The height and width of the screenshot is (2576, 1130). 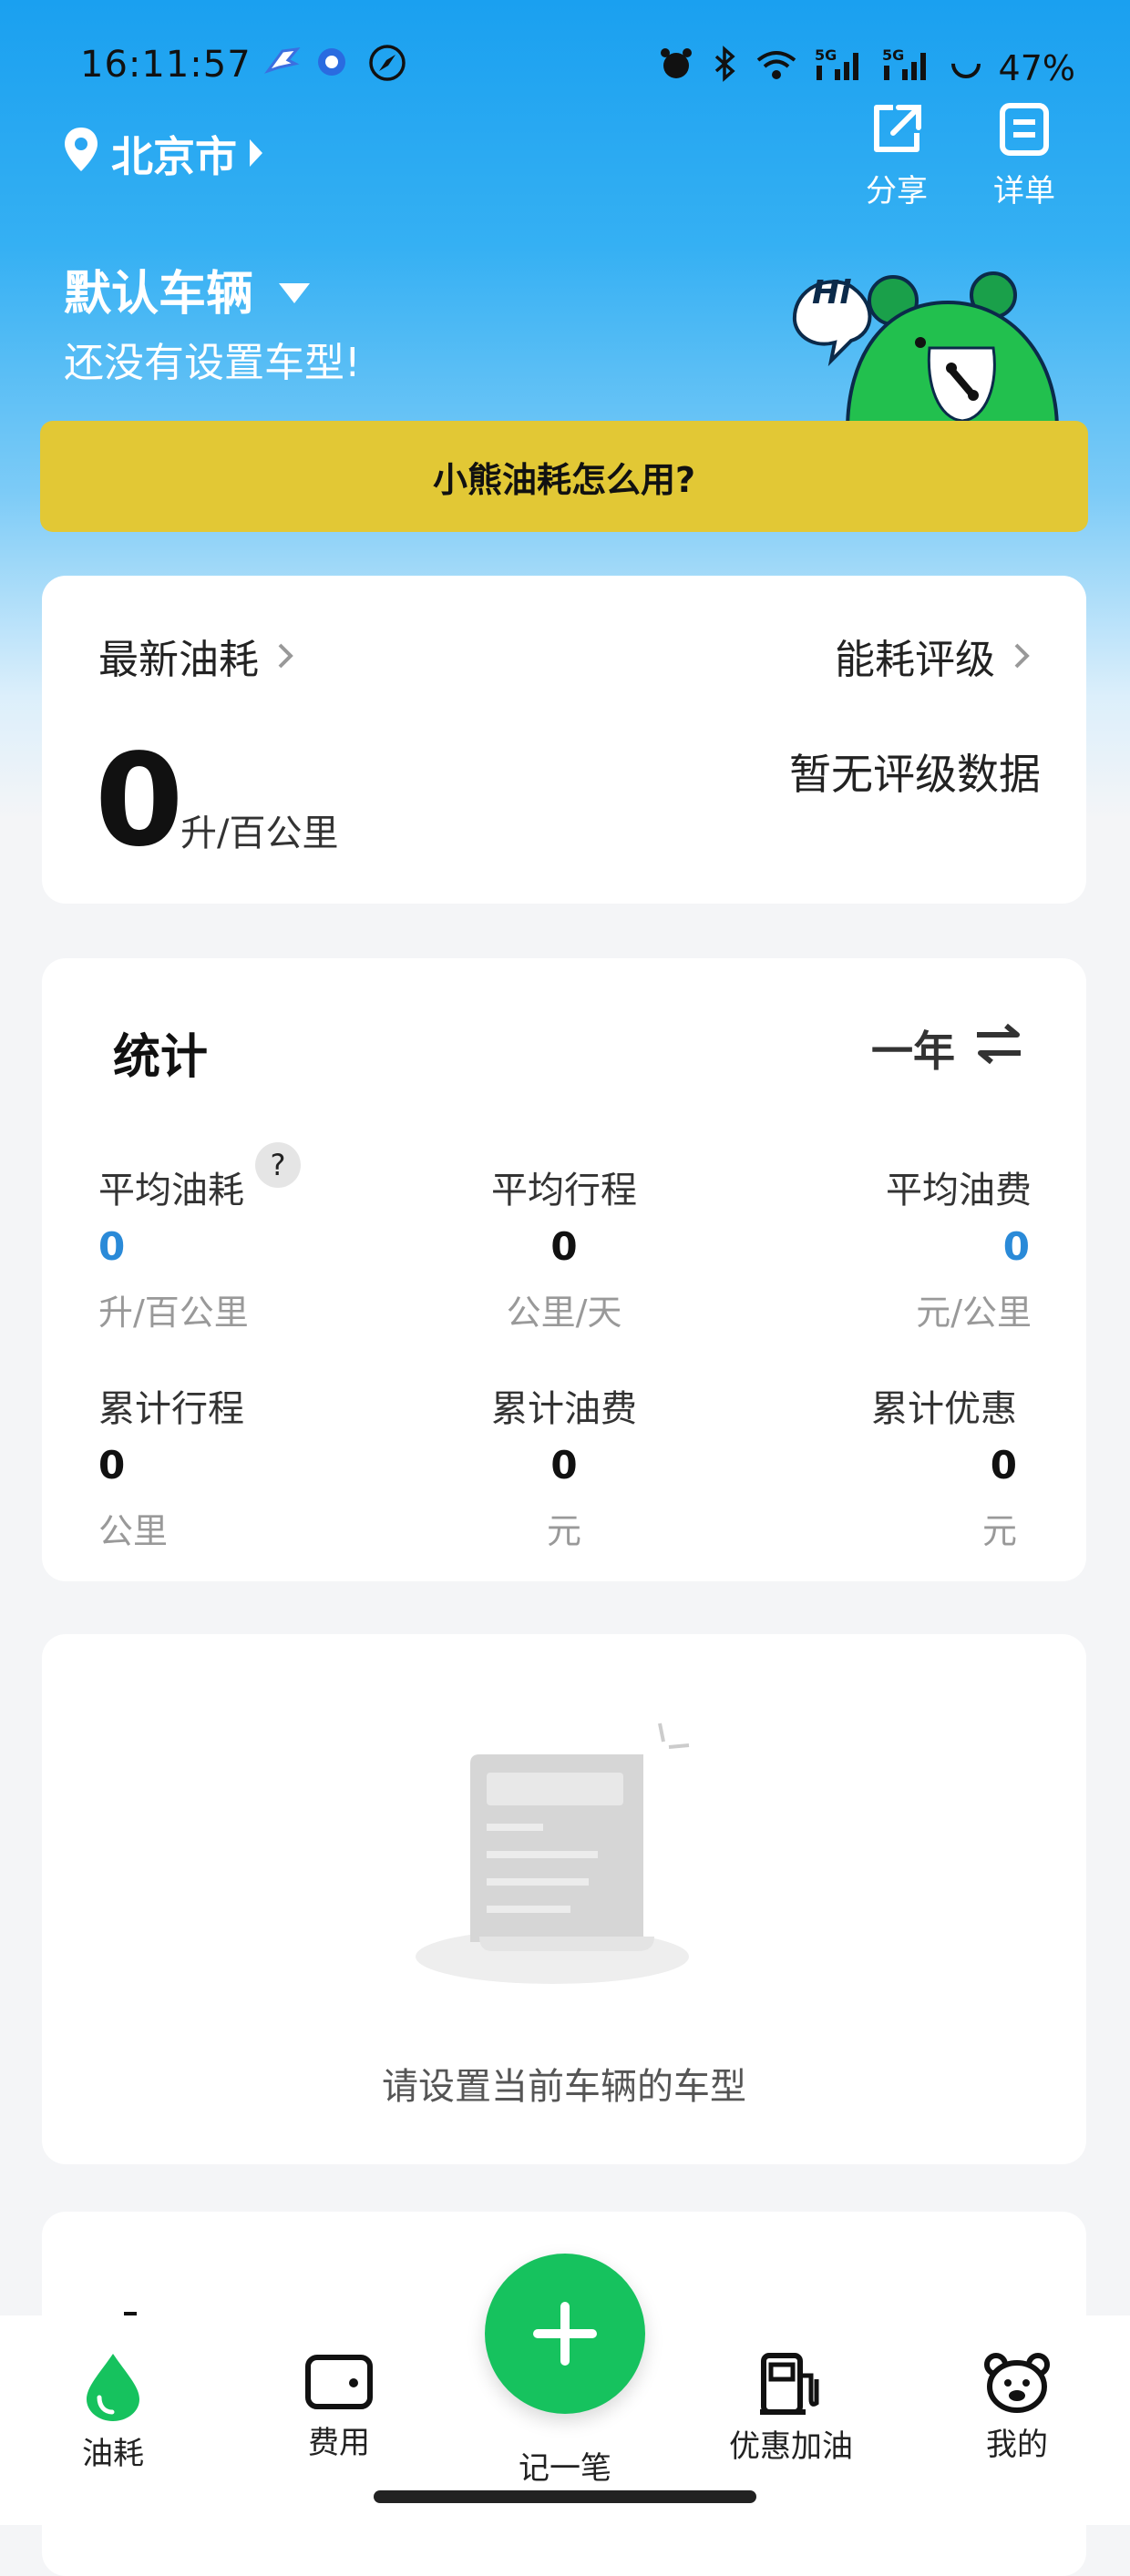 I want to click on record-icon, so click(x=331, y=66).